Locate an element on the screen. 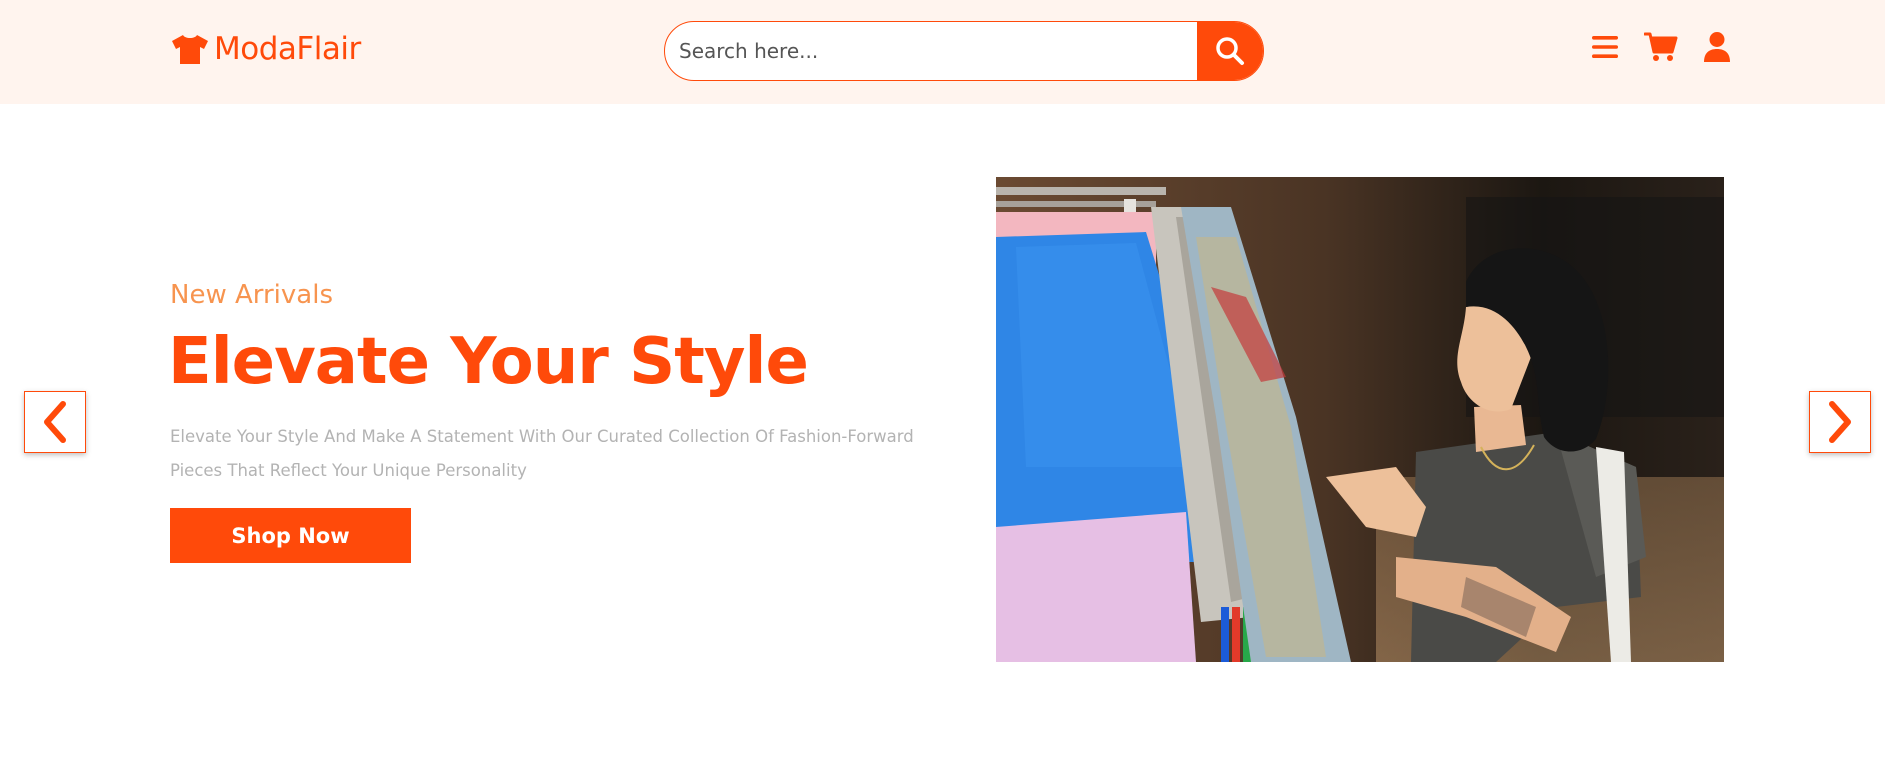 The width and height of the screenshot is (1885, 784). carousel-next-button is located at coordinates (1840, 422).